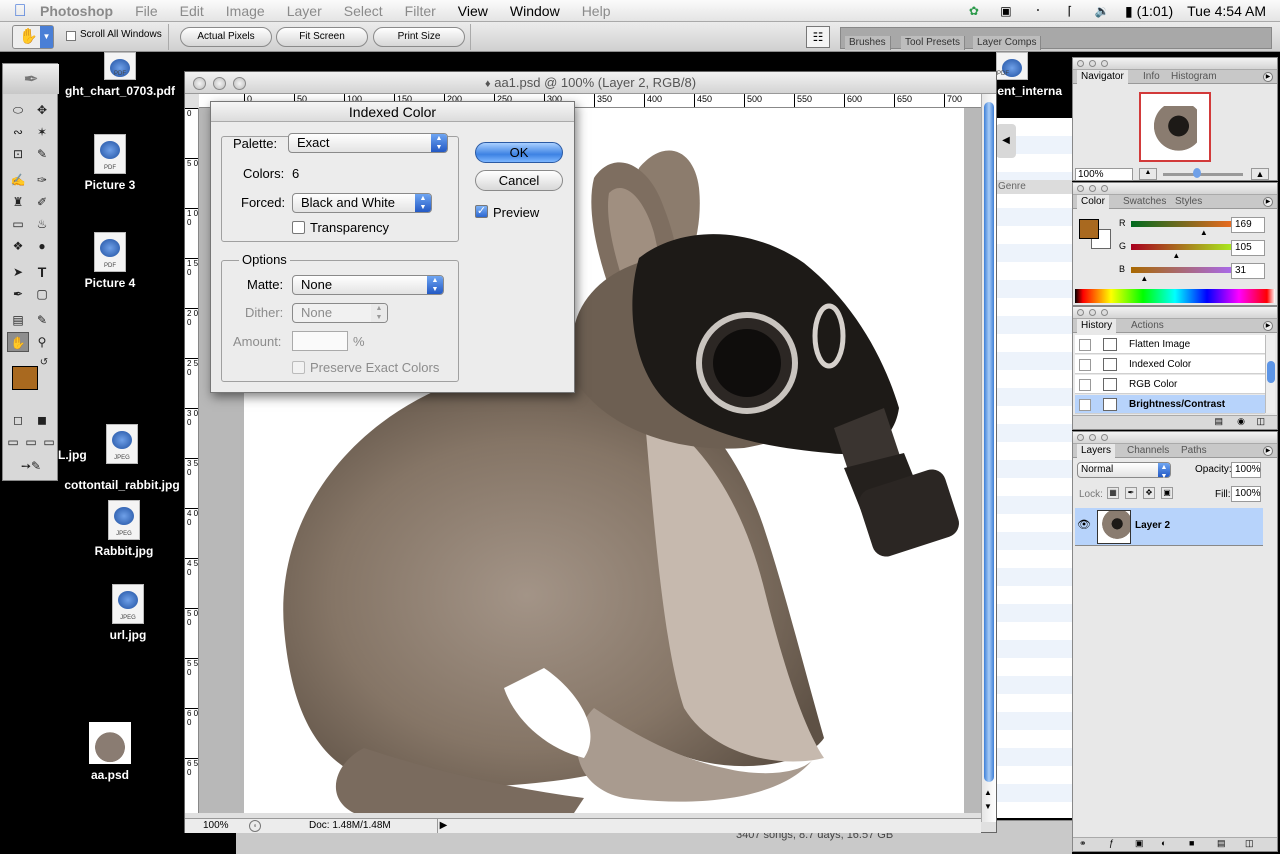 The image size is (1280, 854). I want to click on tab-channels: Channels, so click(1148, 451).